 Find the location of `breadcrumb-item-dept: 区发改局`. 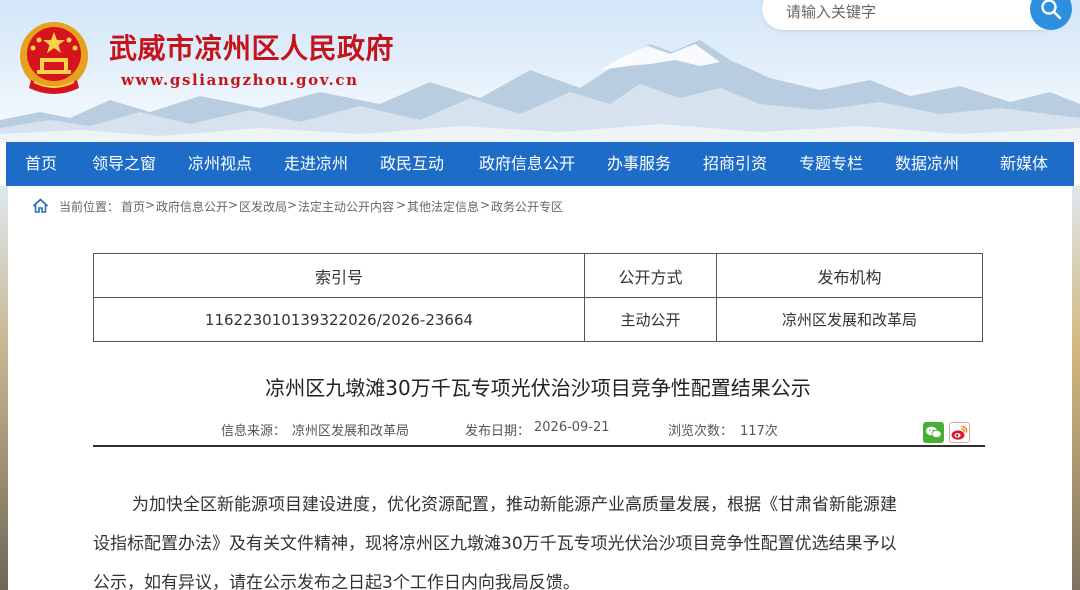

breadcrumb-item-dept: 区发改局 is located at coordinates (263, 206).